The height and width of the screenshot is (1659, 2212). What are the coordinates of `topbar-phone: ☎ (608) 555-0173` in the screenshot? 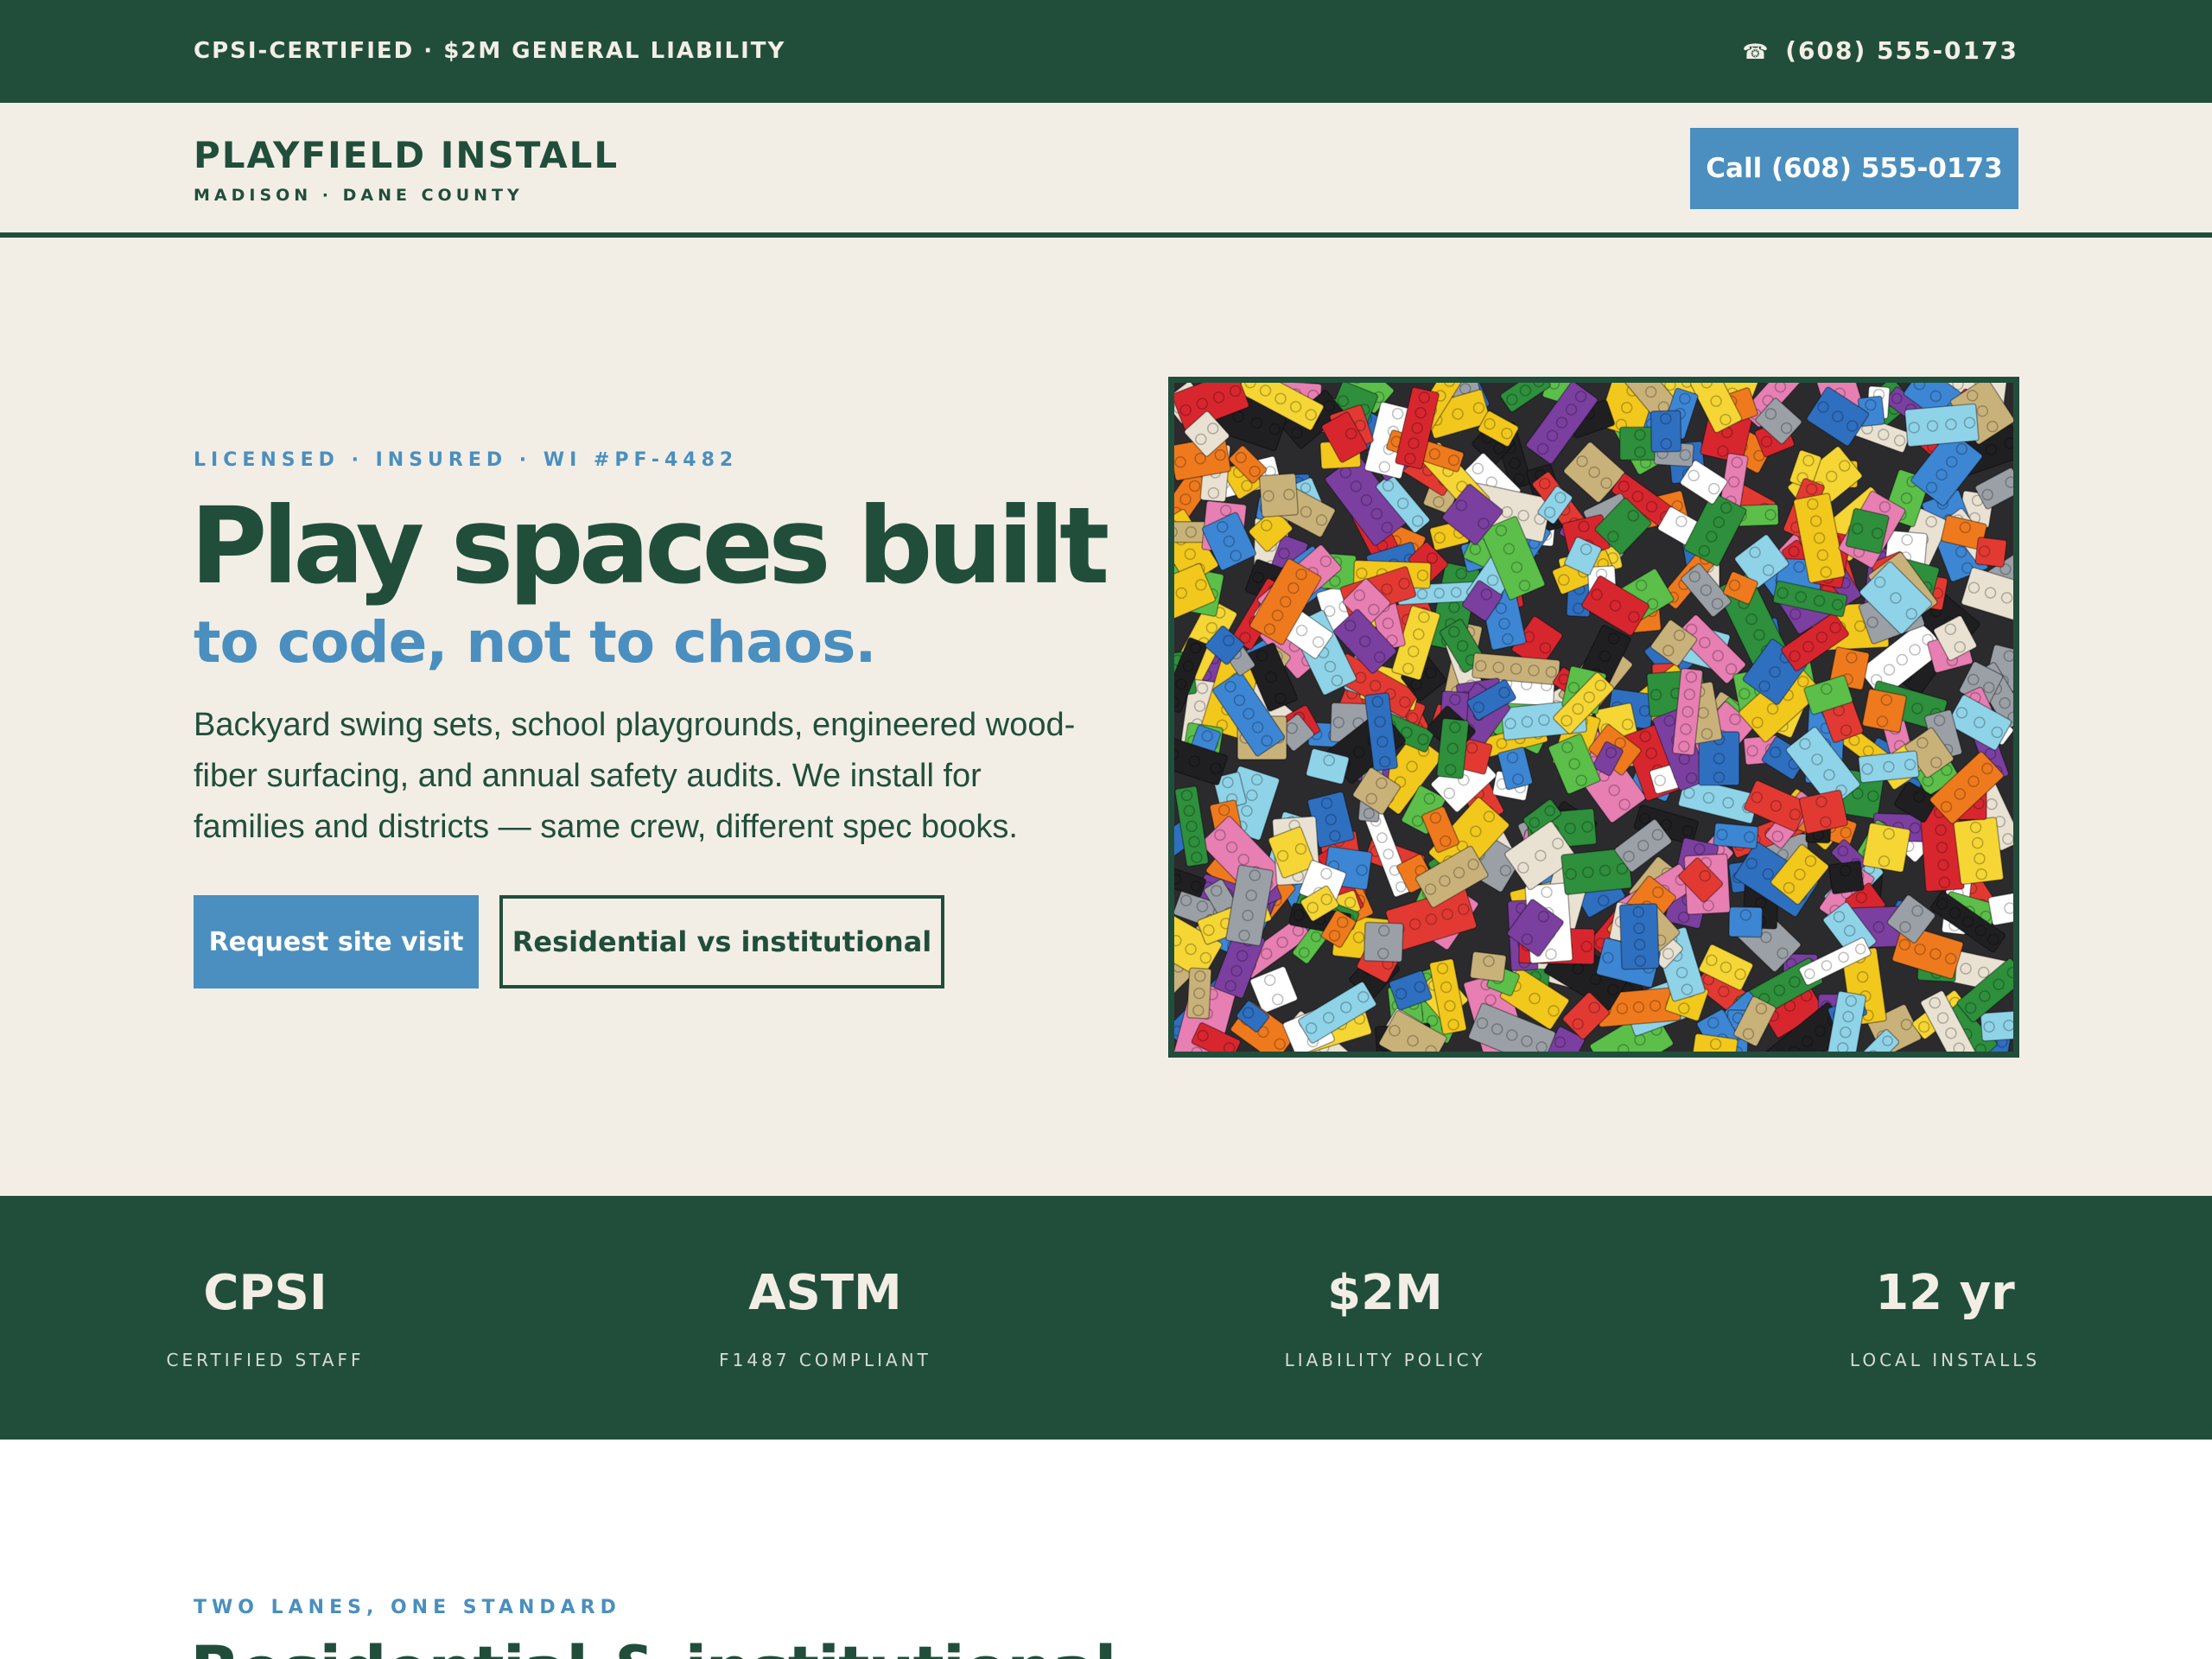 It's located at (1881, 50).